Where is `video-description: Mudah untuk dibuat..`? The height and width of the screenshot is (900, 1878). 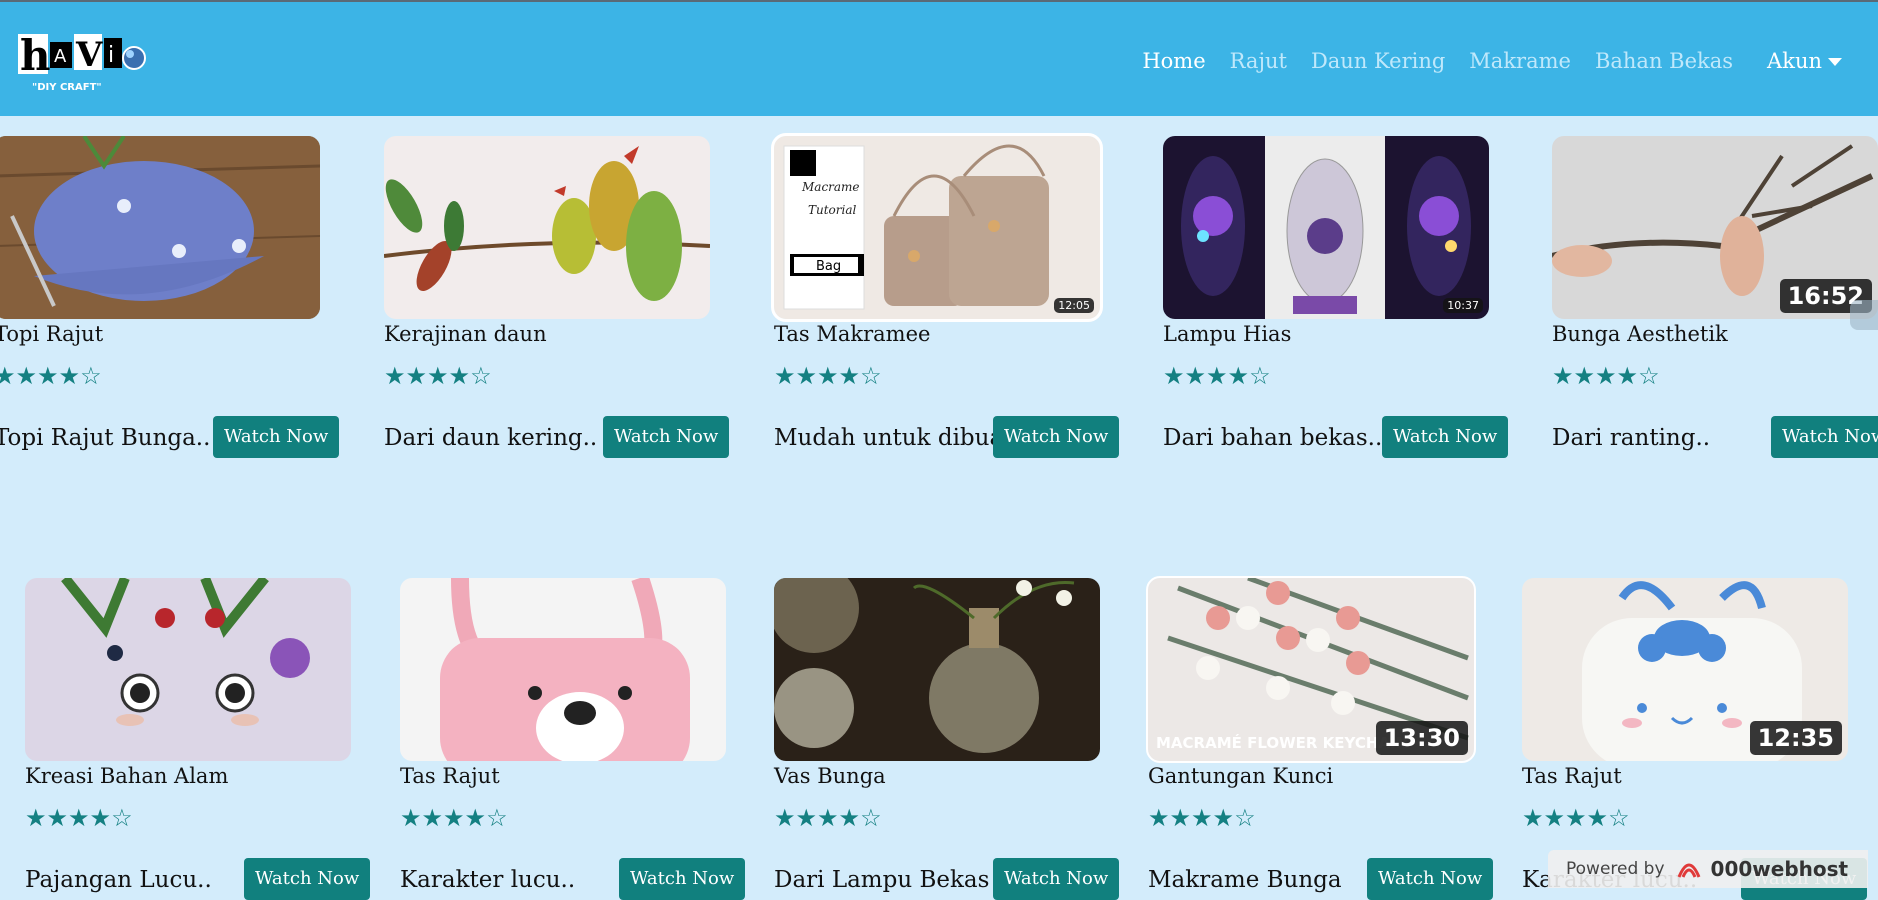 video-description: Mudah untuk dibuat.. is located at coordinates (901, 438).